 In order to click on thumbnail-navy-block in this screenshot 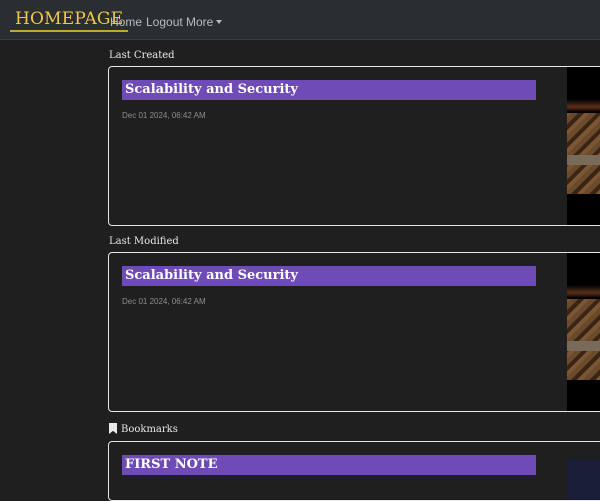, I will do `click(583, 480)`.